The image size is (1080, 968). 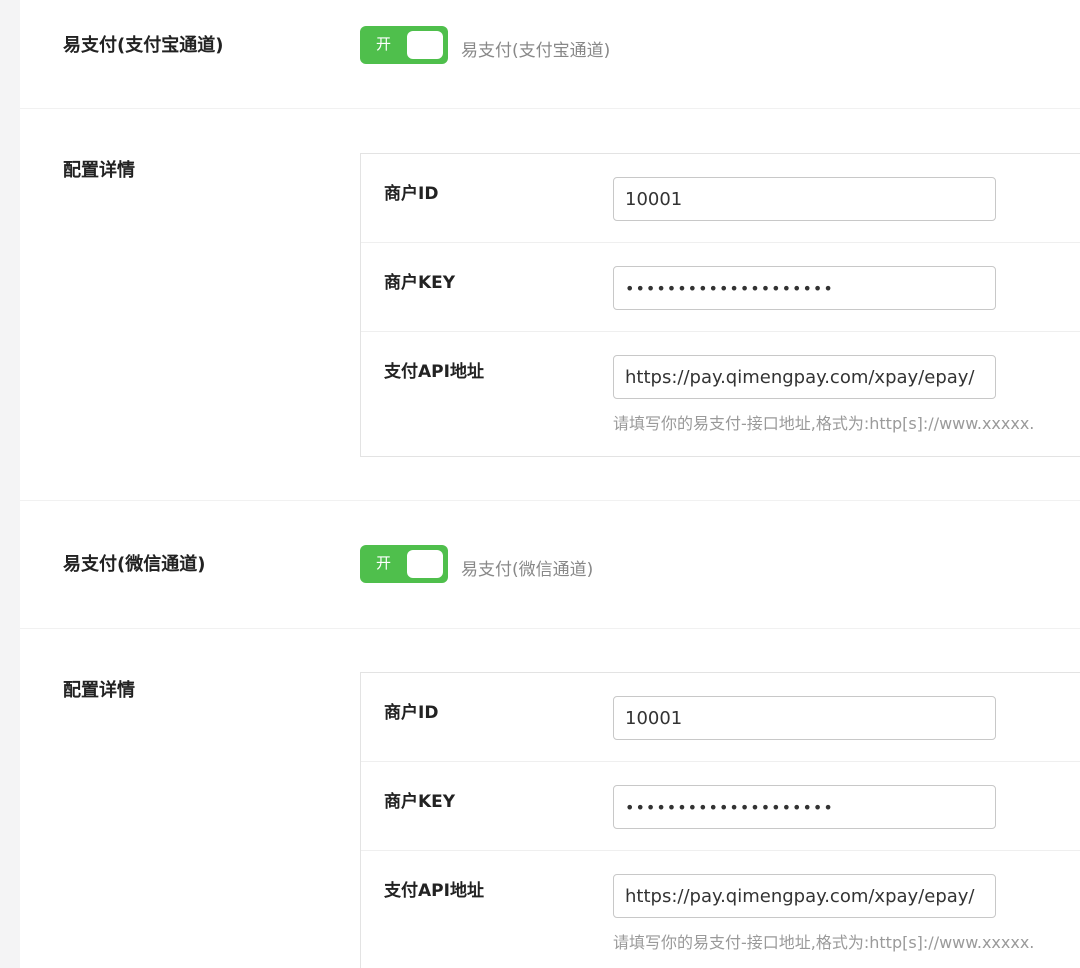 I want to click on alipay-config-title: 配置详情, so click(x=99, y=170).